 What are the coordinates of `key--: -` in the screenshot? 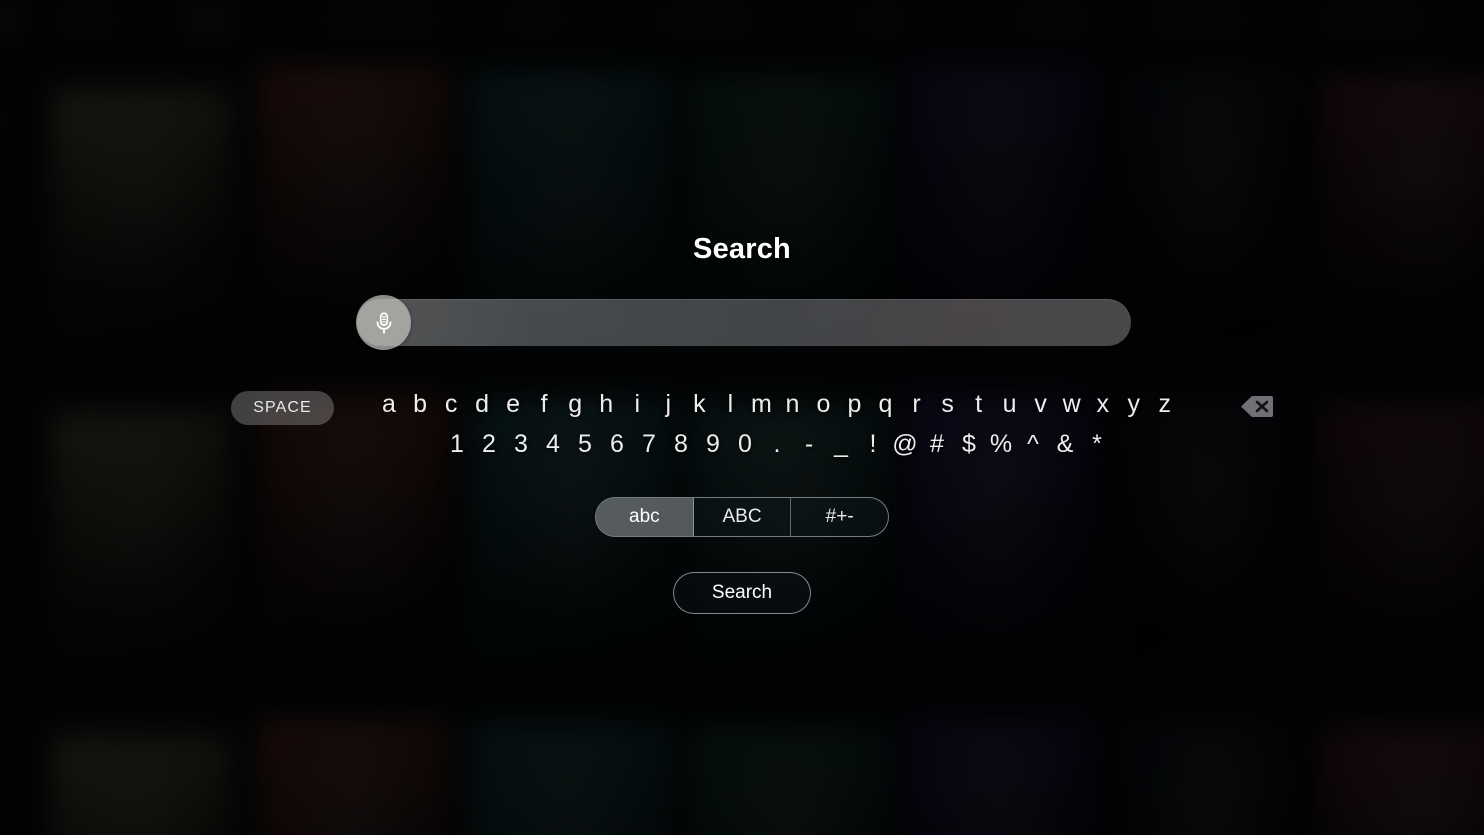 It's located at (809, 444).